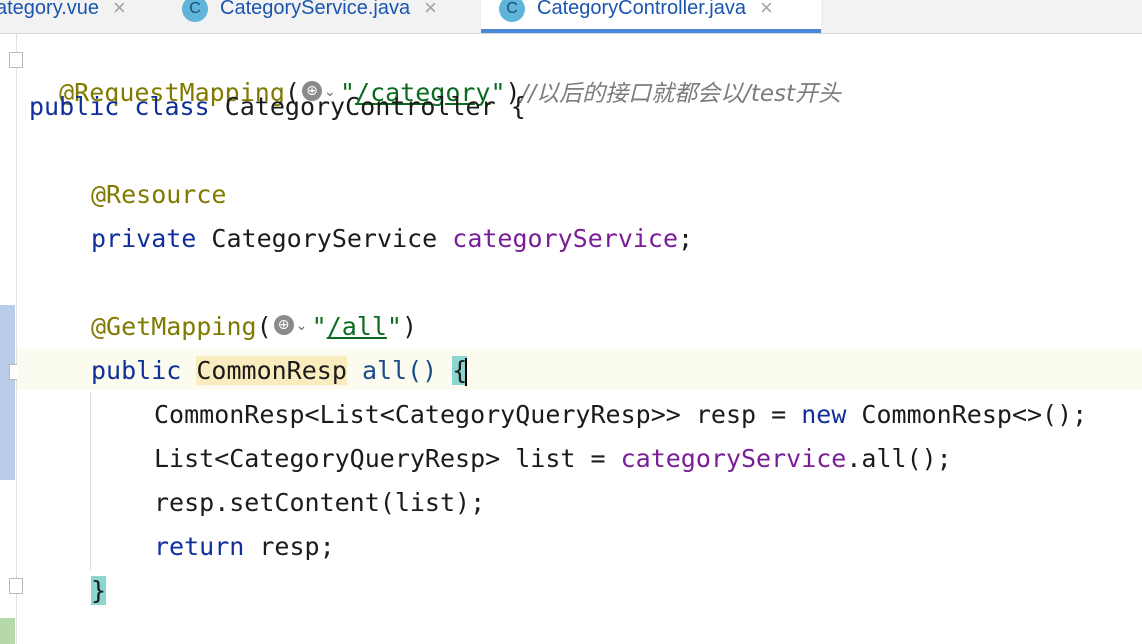 This screenshot has width=1142, height=644. I want to click on class-name: CategoryController, so click(360, 106).